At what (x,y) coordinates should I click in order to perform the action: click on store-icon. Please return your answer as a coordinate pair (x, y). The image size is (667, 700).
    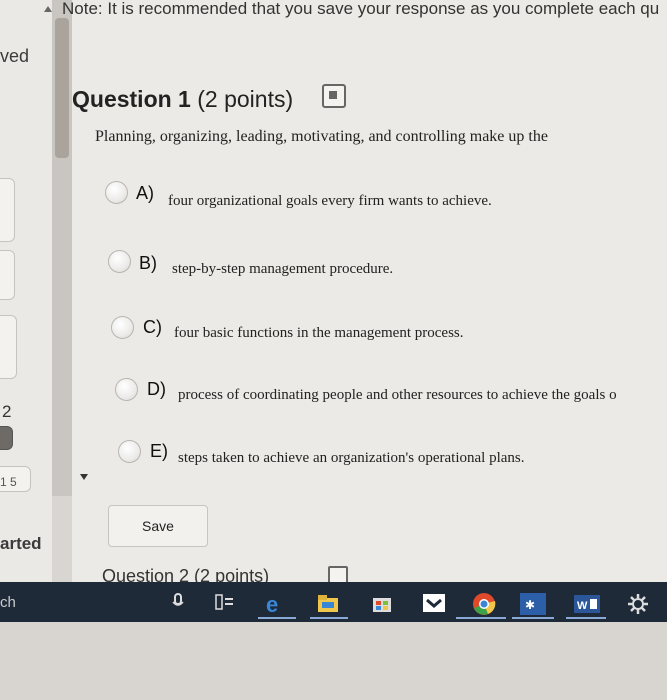
    Looking at the image, I should click on (382, 603).